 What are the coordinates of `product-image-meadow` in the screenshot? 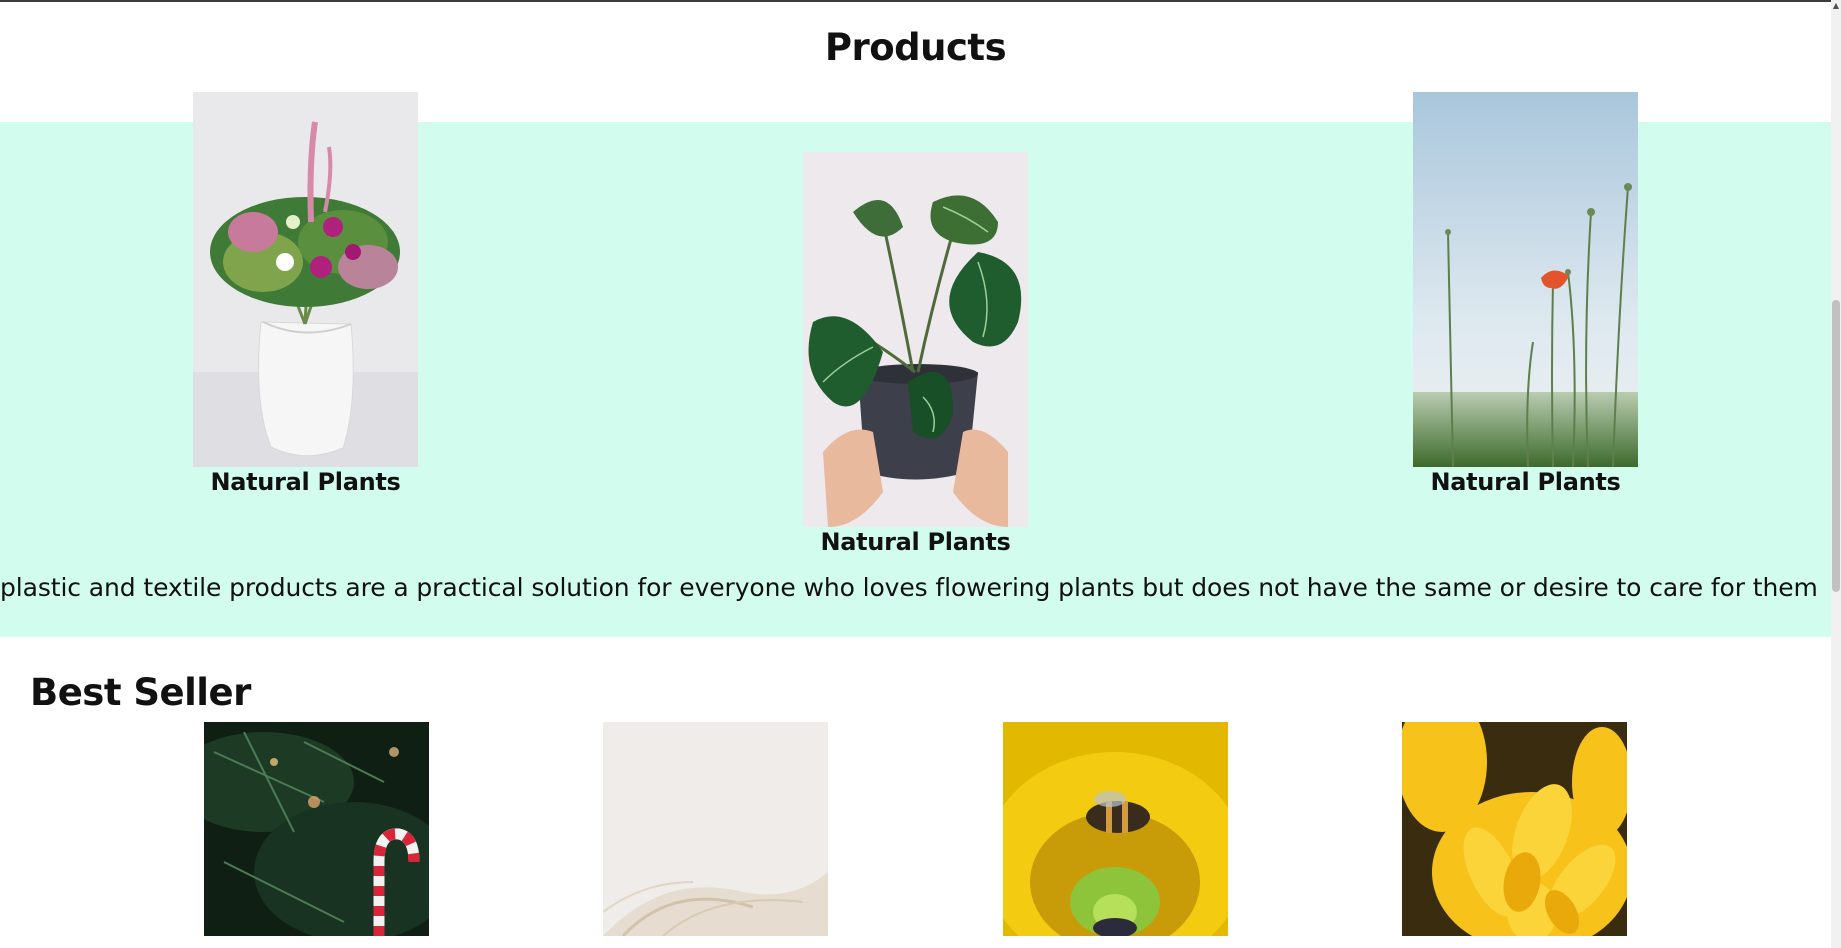 It's located at (1525, 279).